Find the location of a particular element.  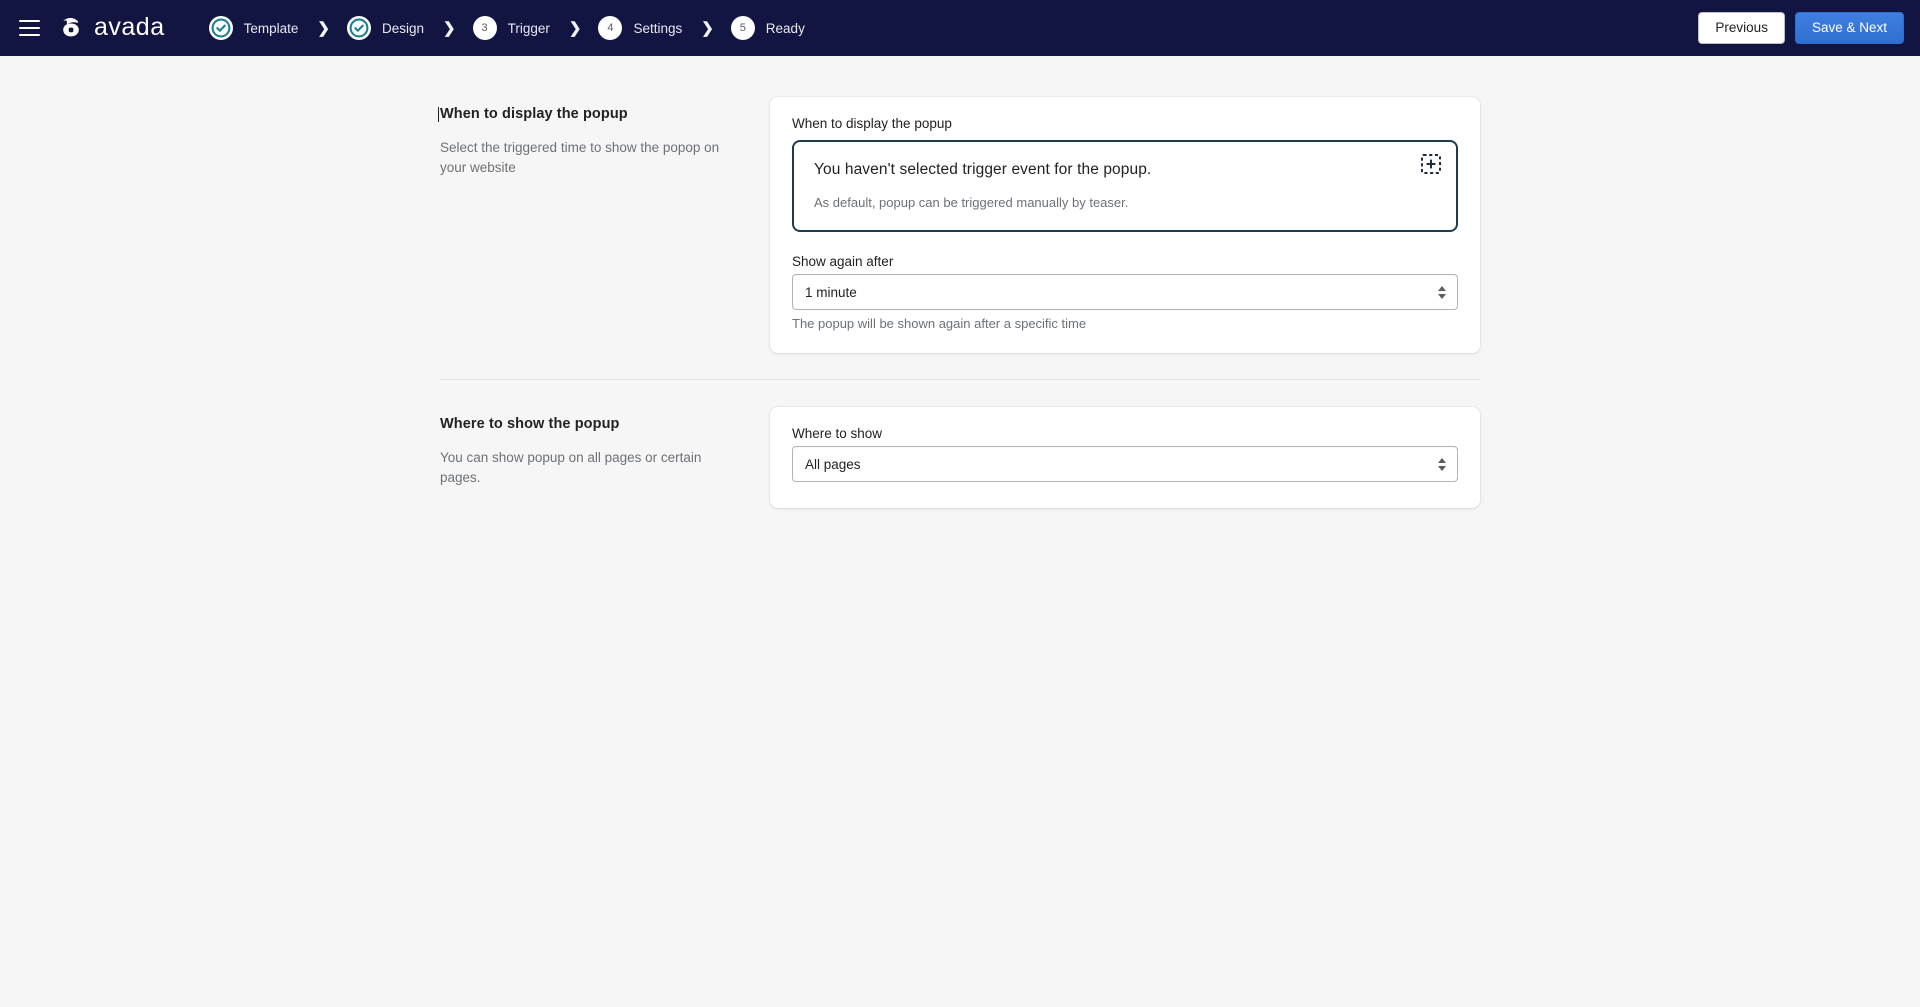

wizard-step-template: Template is located at coordinates (253, 28).